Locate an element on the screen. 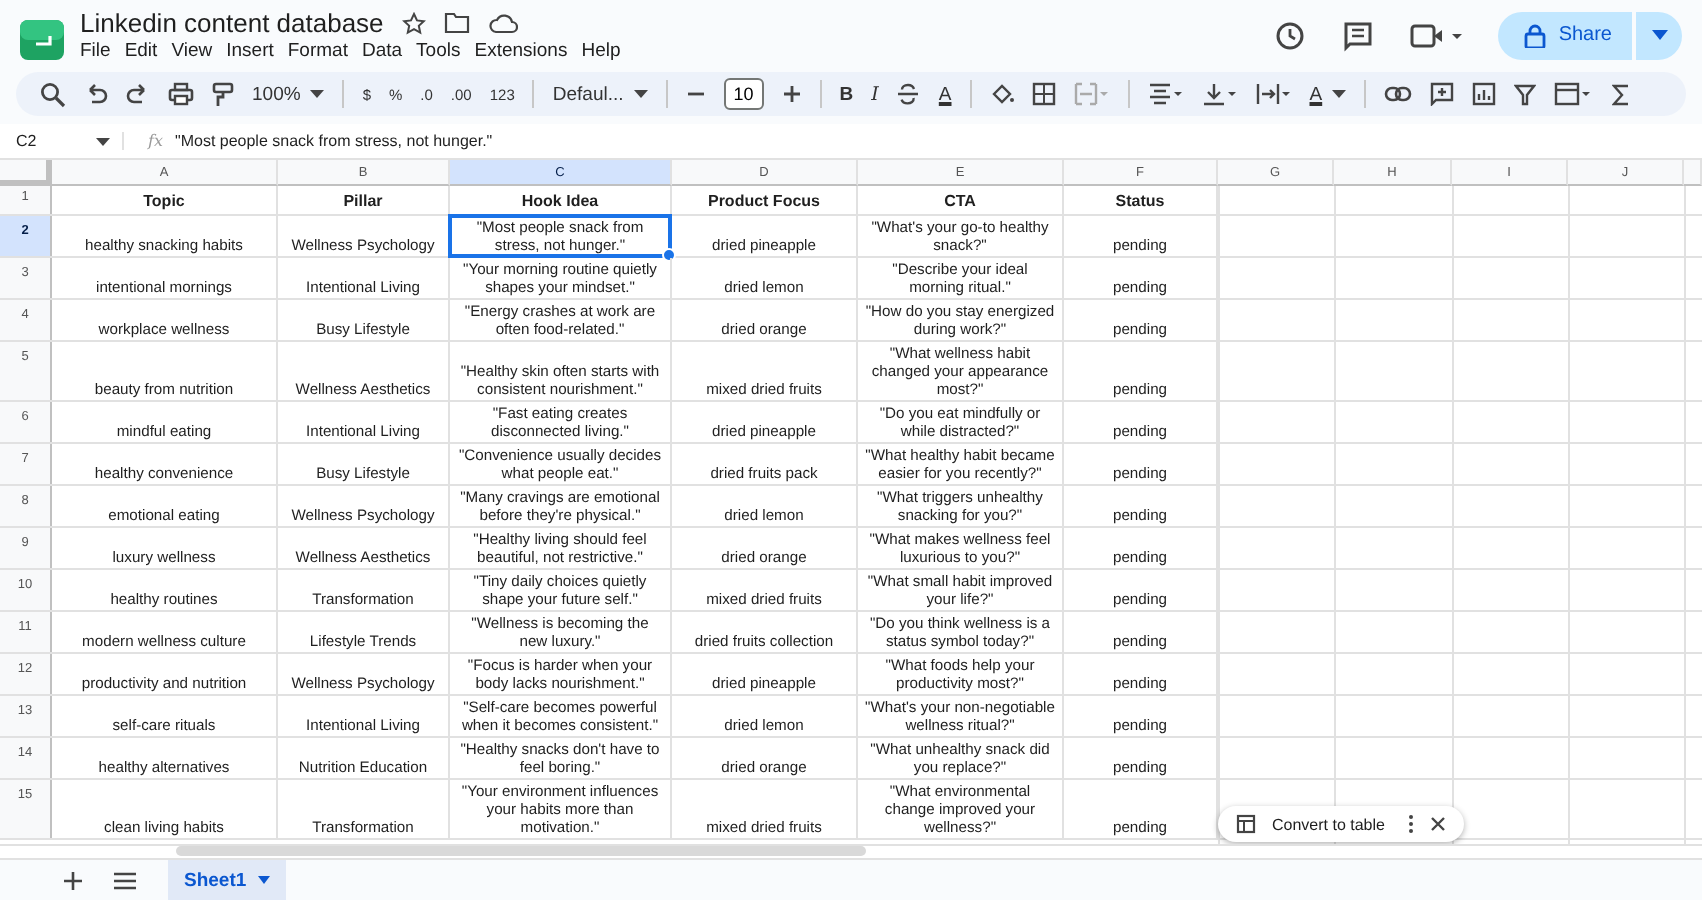 Image resolution: width=1702 pixels, height=900 pixels. cloud-icon is located at coordinates (502, 23).